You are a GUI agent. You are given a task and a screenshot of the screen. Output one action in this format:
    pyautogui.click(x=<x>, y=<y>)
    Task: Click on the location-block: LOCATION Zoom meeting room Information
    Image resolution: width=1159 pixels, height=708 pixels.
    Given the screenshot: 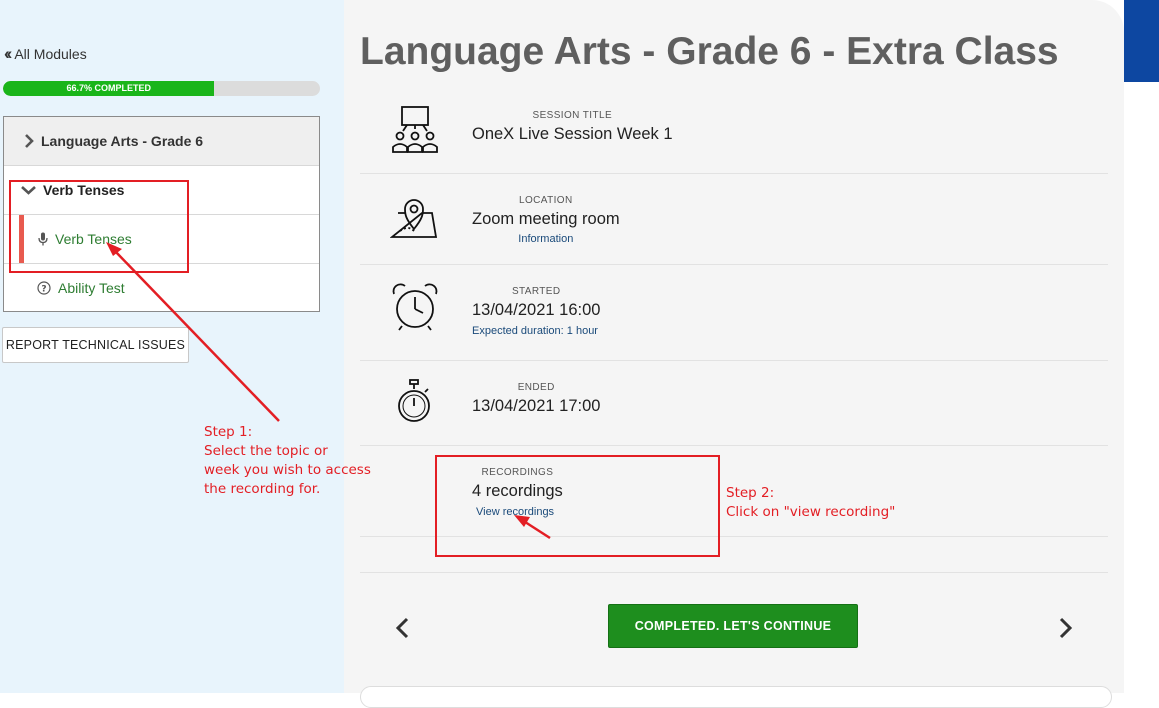 What is the action you would take?
    pyautogui.click(x=546, y=220)
    